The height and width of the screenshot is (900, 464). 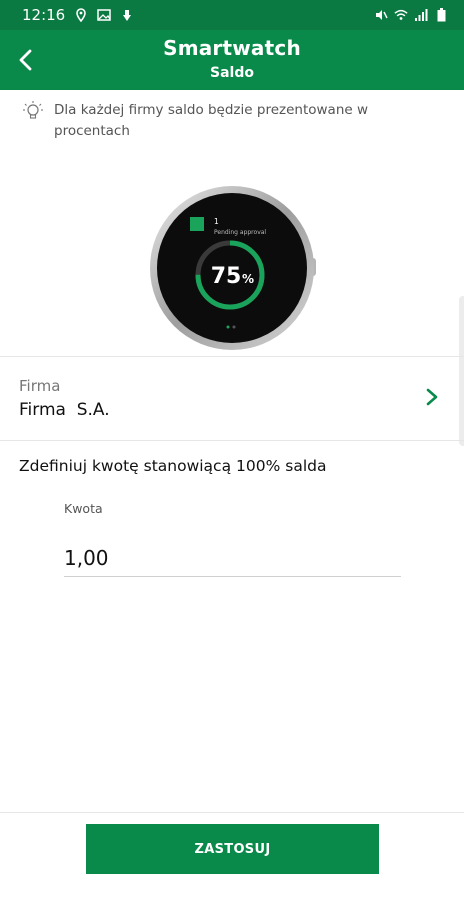 I want to click on notification-app-icon, so click(x=197, y=224).